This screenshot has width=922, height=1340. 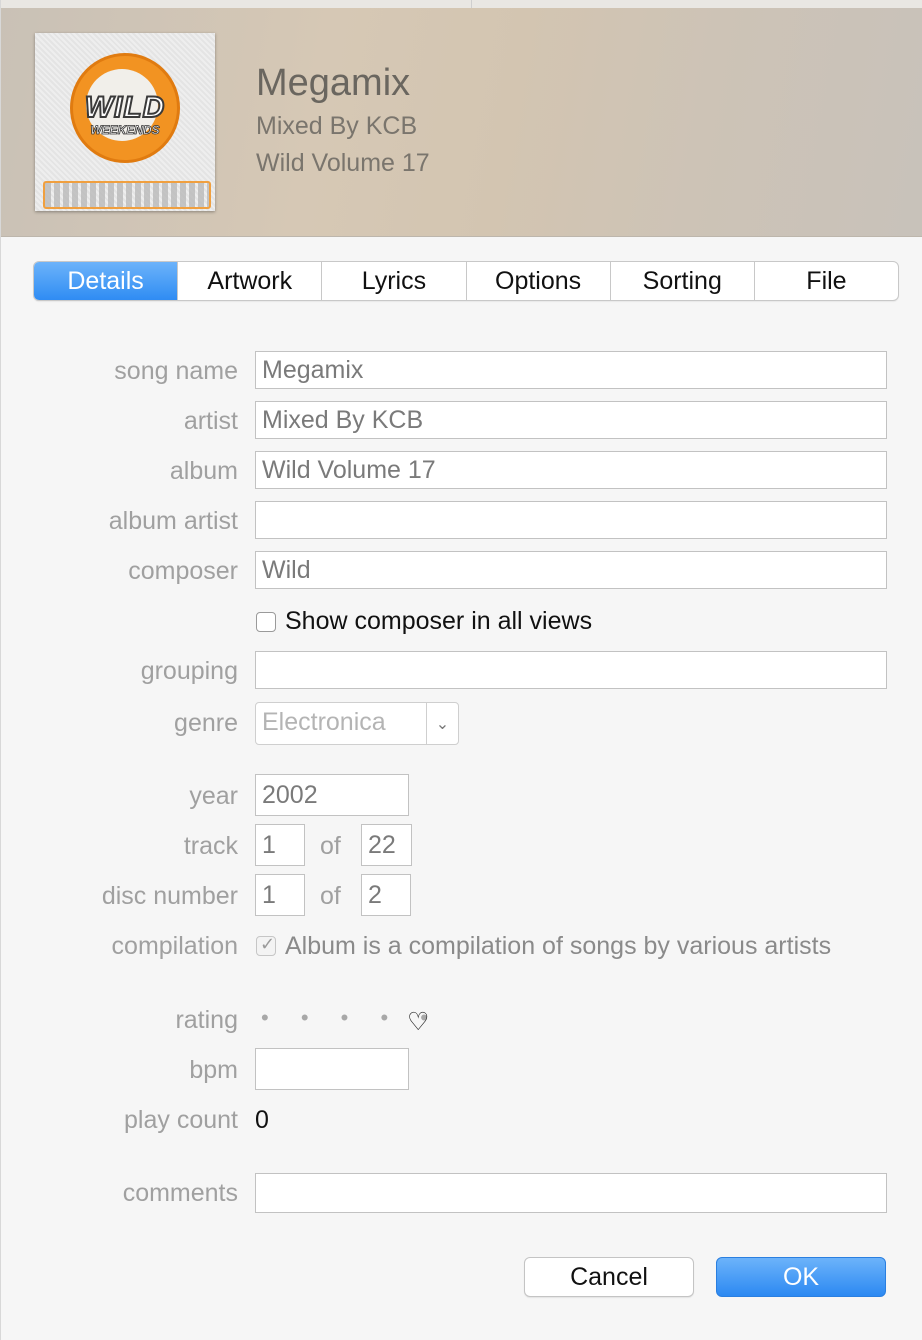 What do you see at coordinates (210, 421) in the screenshot?
I see `artist-label: artist` at bounding box center [210, 421].